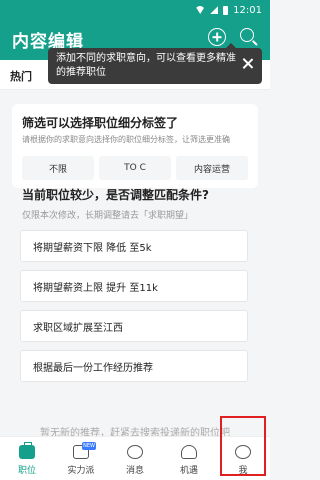 Image resolution: width=320 pixels, height=480 pixels. What do you see at coordinates (248, 63) in the screenshot?
I see `close-icon` at bounding box center [248, 63].